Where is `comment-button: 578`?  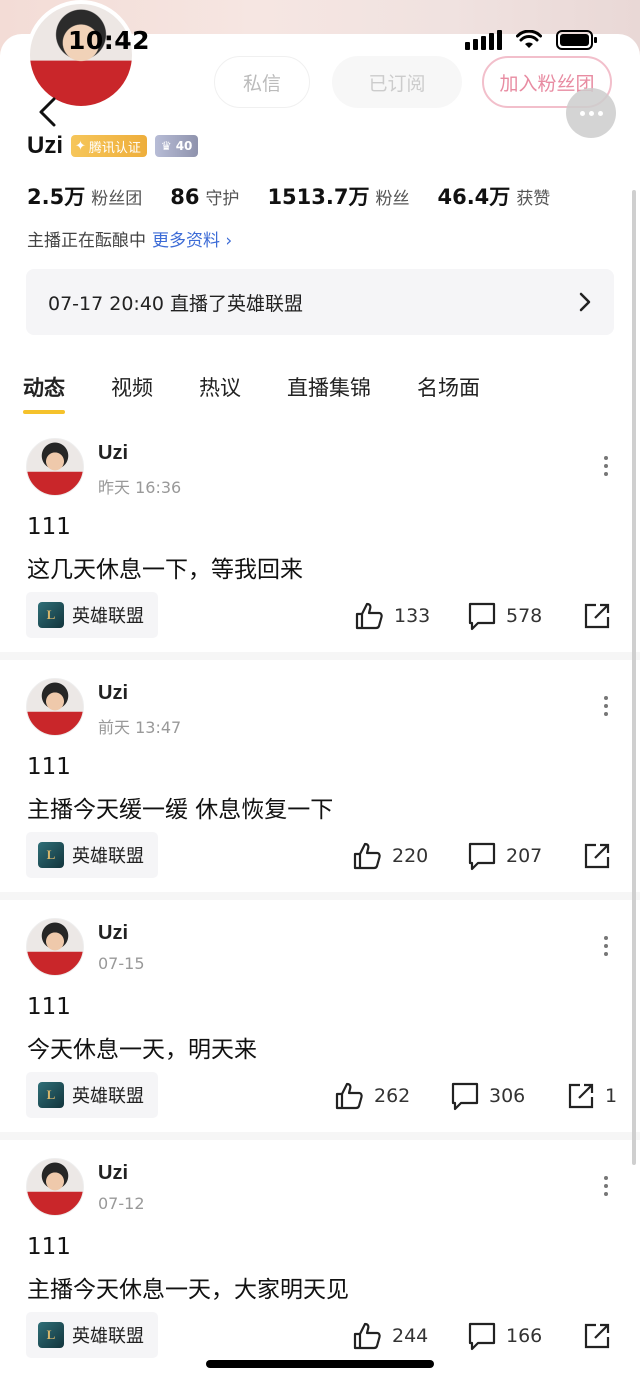 comment-button: 578 is located at coordinates (505, 616).